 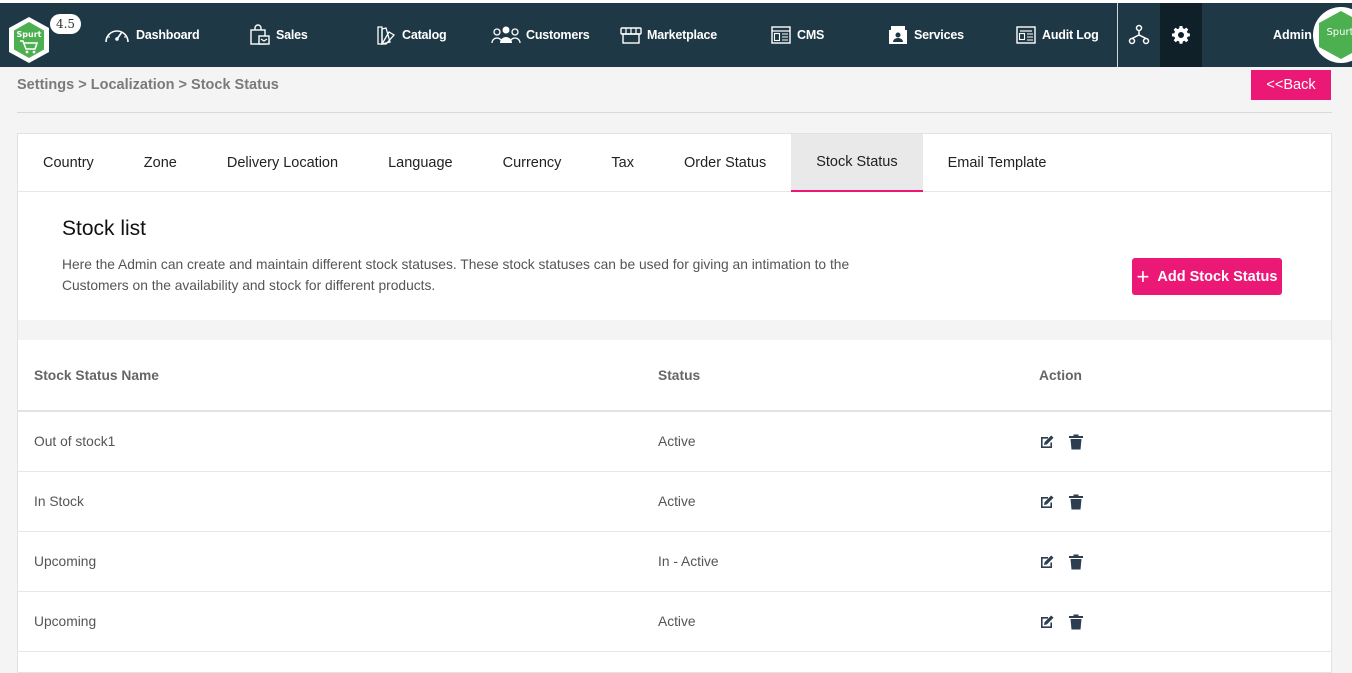 What do you see at coordinates (1070, 35) in the screenshot?
I see `nav-audit-log-label: Audit Log` at bounding box center [1070, 35].